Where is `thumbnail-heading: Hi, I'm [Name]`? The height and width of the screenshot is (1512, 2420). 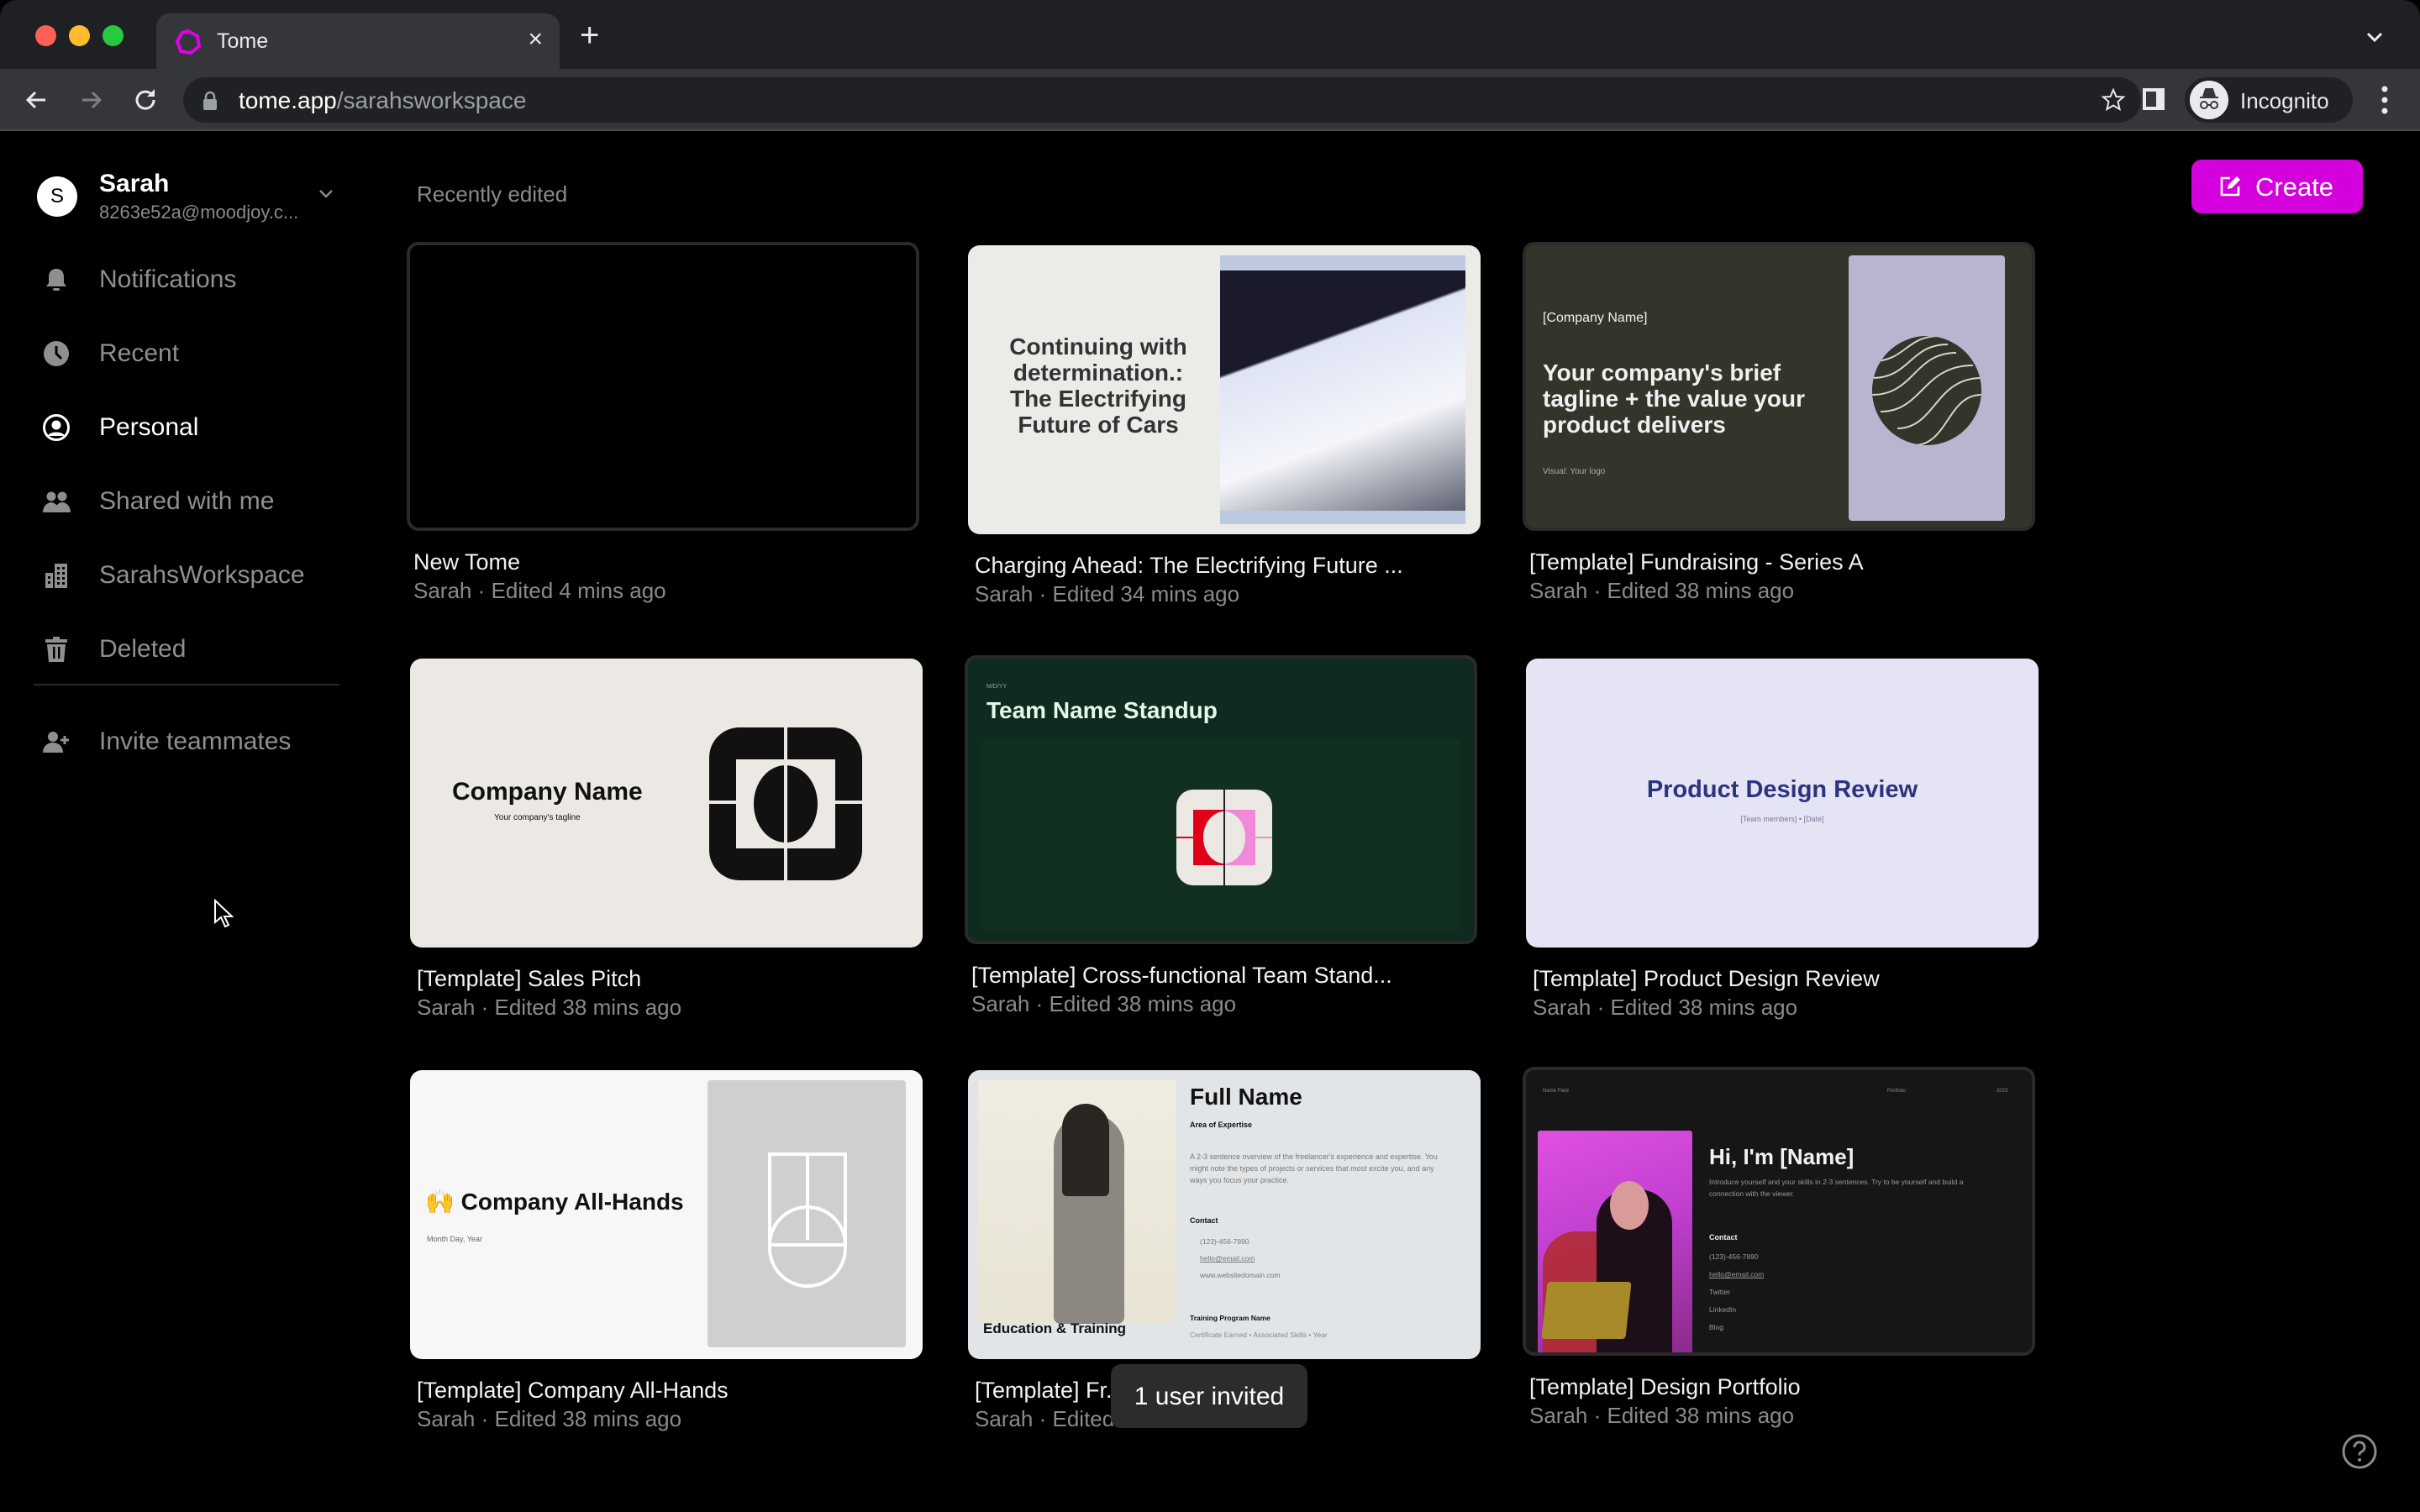 thumbnail-heading: Hi, I'm [Name] is located at coordinates (1782, 1156).